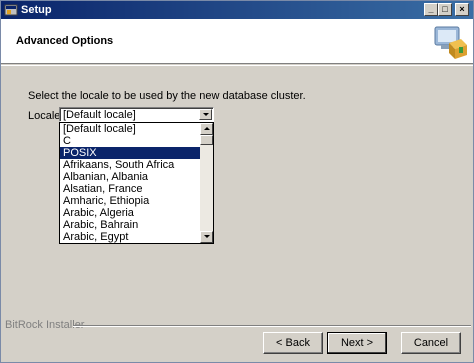 The width and height of the screenshot is (474, 363). What do you see at coordinates (130, 153) in the screenshot?
I see `locale-option: POSIX` at bounding box center [130, 153].